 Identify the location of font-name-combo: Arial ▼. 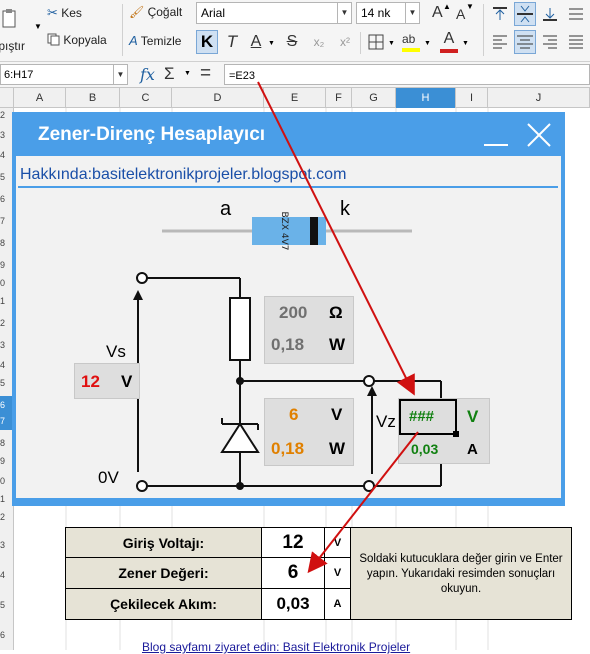
(274, 13).